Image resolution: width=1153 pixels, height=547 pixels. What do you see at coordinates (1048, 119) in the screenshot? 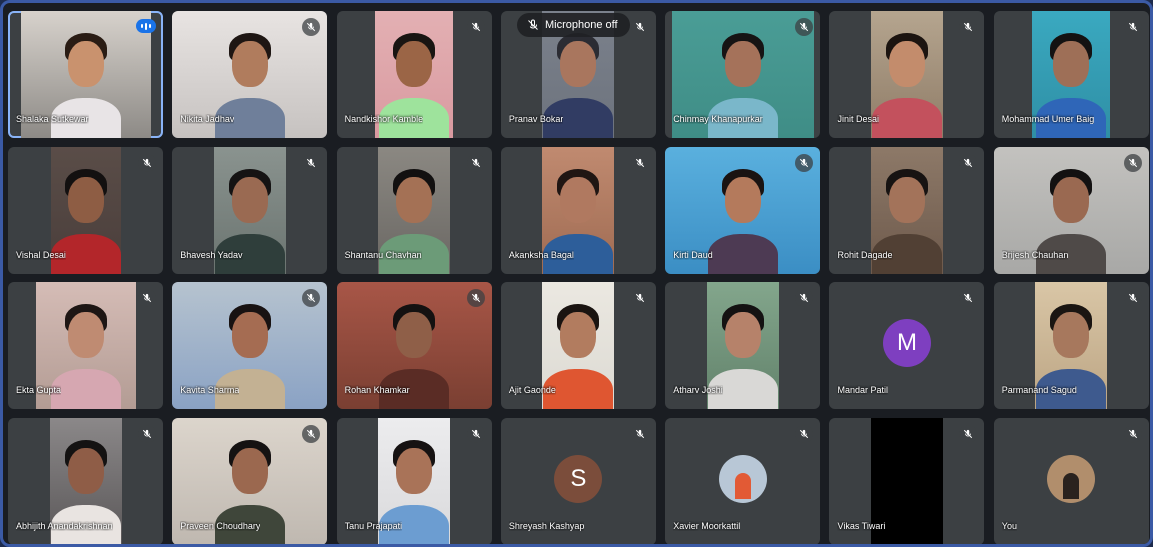
I see `participant-name: Mohammad Umer Baig` at bounding box center [1048, 119].